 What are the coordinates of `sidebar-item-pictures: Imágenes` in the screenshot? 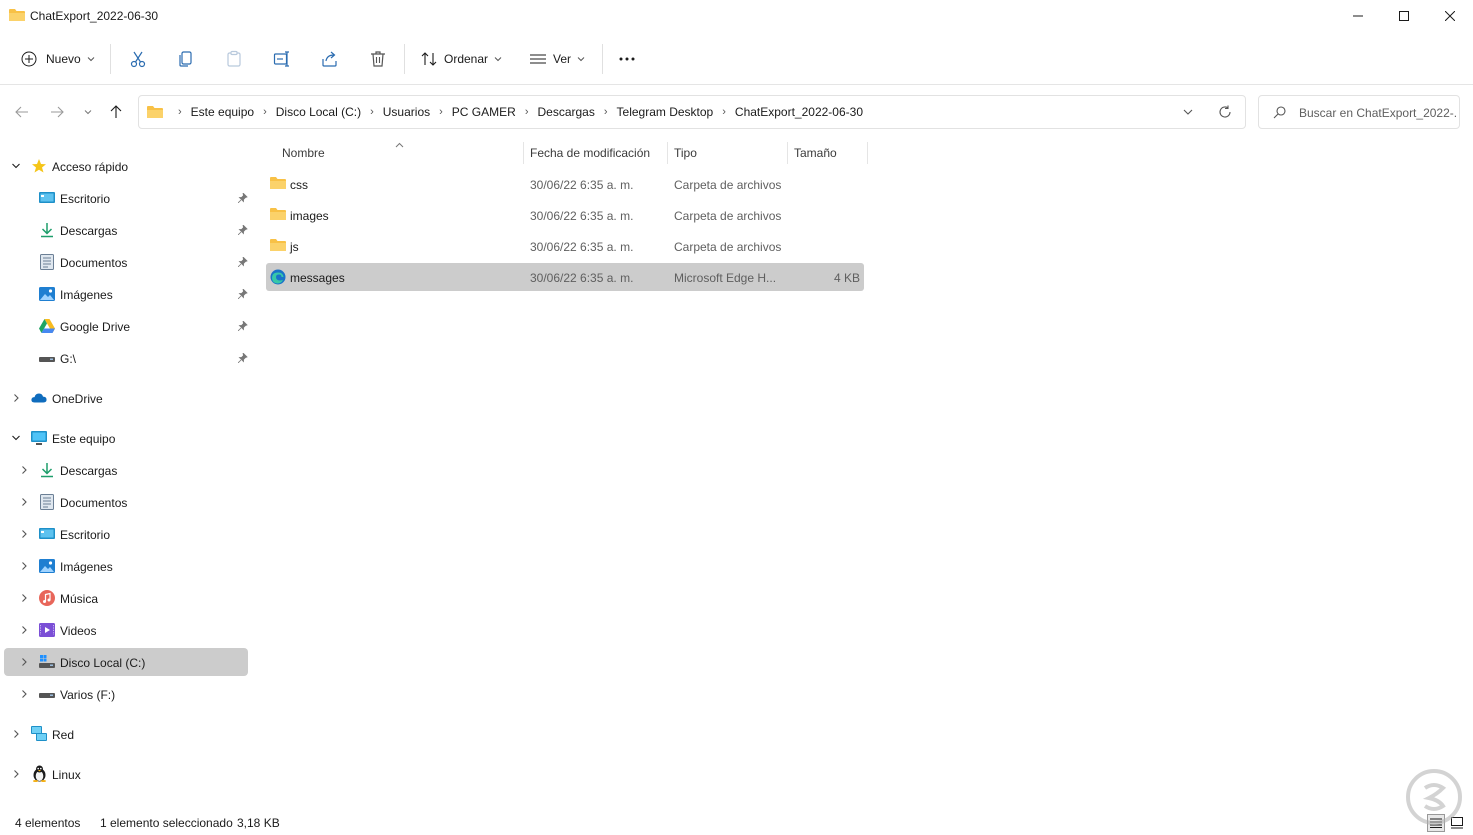 It's located at (126, 294).